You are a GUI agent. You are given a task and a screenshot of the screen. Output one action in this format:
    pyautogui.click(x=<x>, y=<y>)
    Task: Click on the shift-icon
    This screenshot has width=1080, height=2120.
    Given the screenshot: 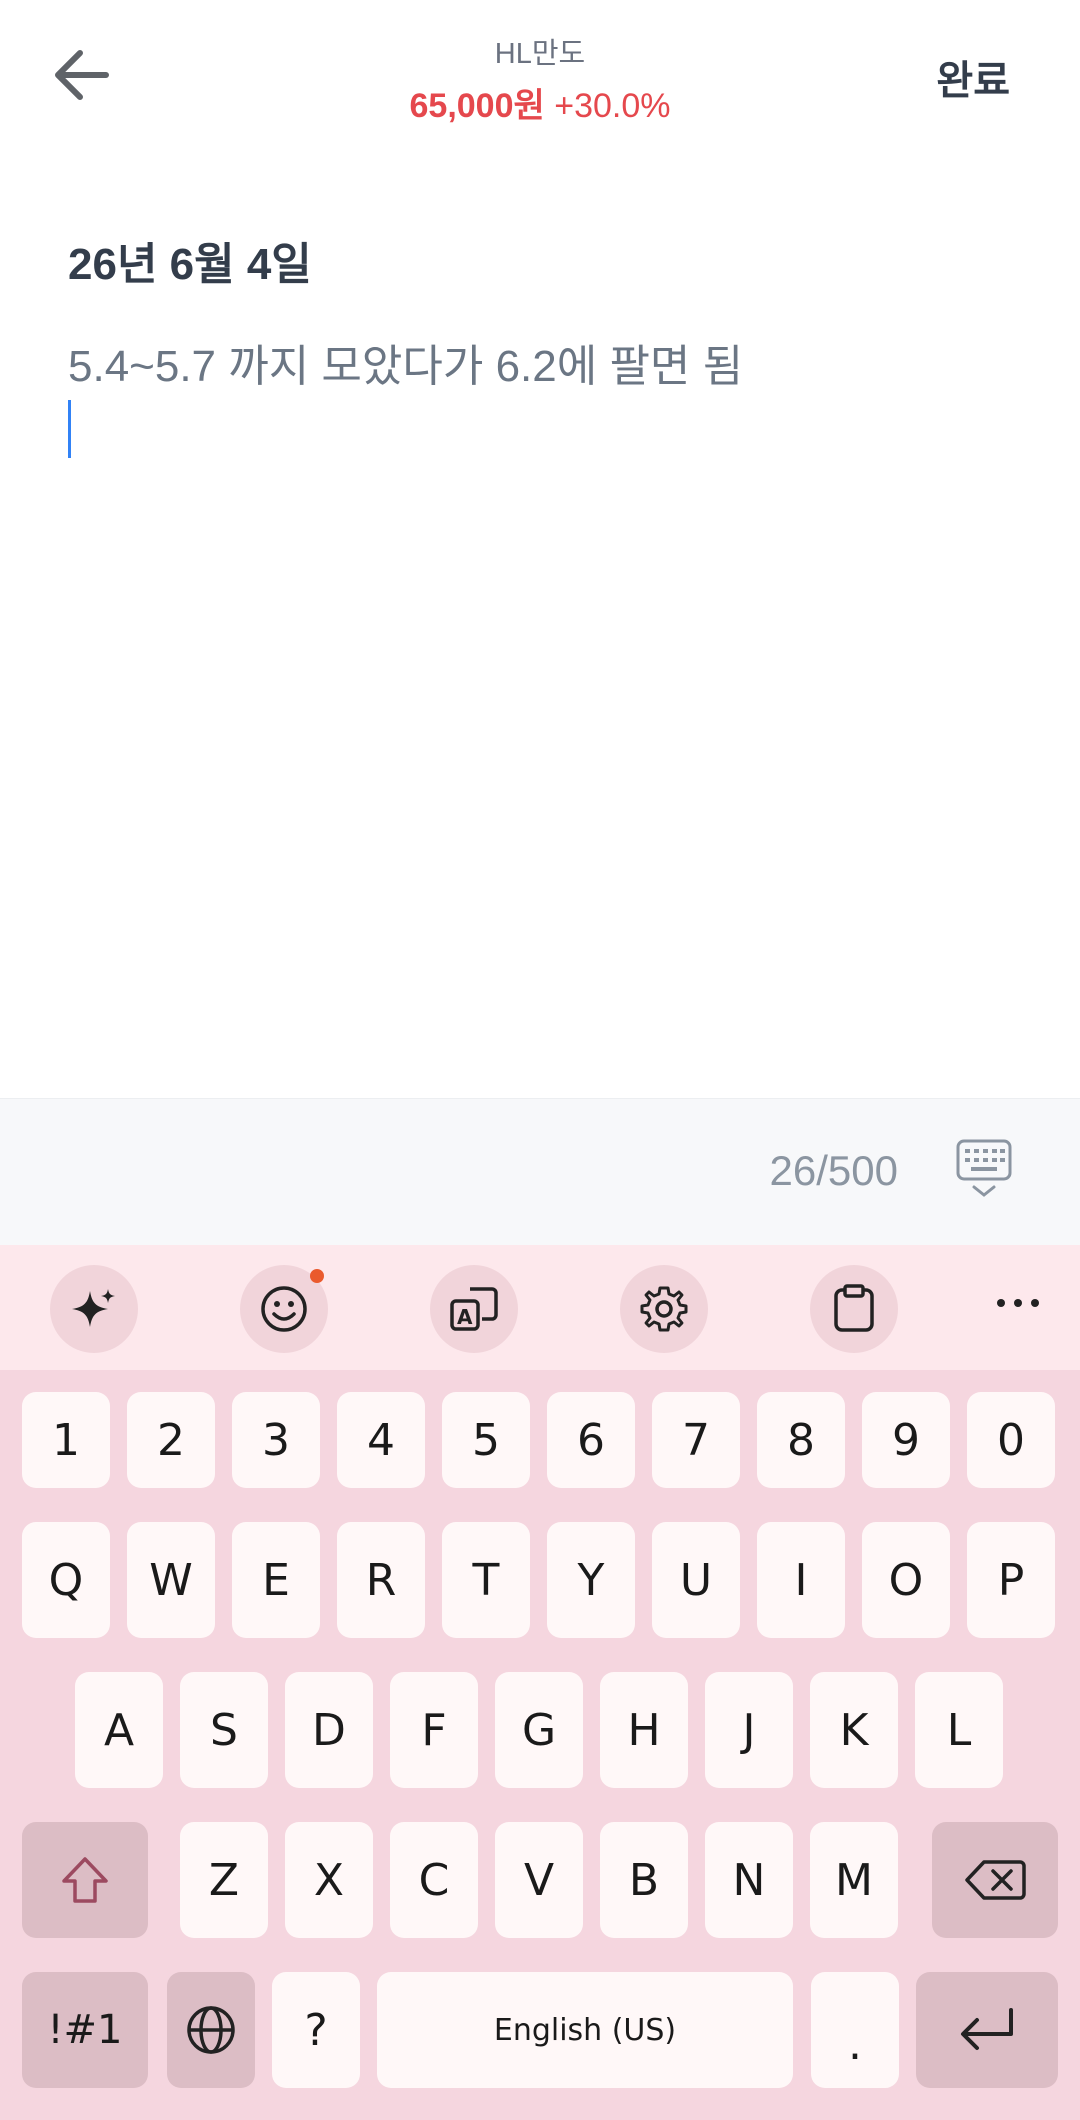 What is the action you would take?
    pyautogui.click(x=85, y=1880)
    